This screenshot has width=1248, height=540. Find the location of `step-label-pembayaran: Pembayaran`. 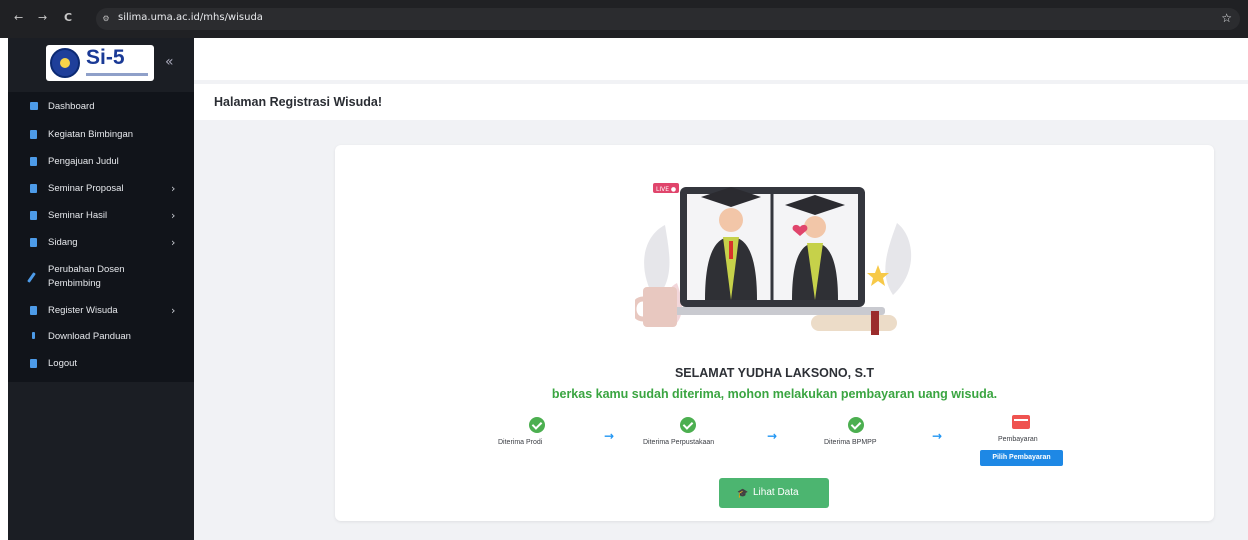

step-label-pembayaran: Pembayaran is located at coordinates (1018, 439).